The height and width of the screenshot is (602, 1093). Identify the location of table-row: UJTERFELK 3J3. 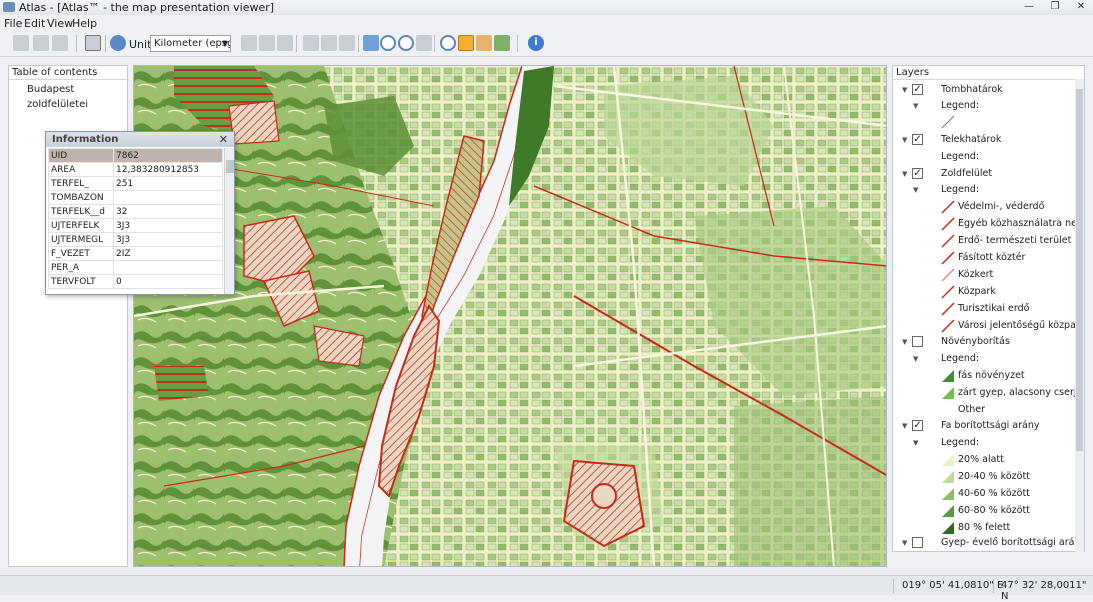
(135, 225).